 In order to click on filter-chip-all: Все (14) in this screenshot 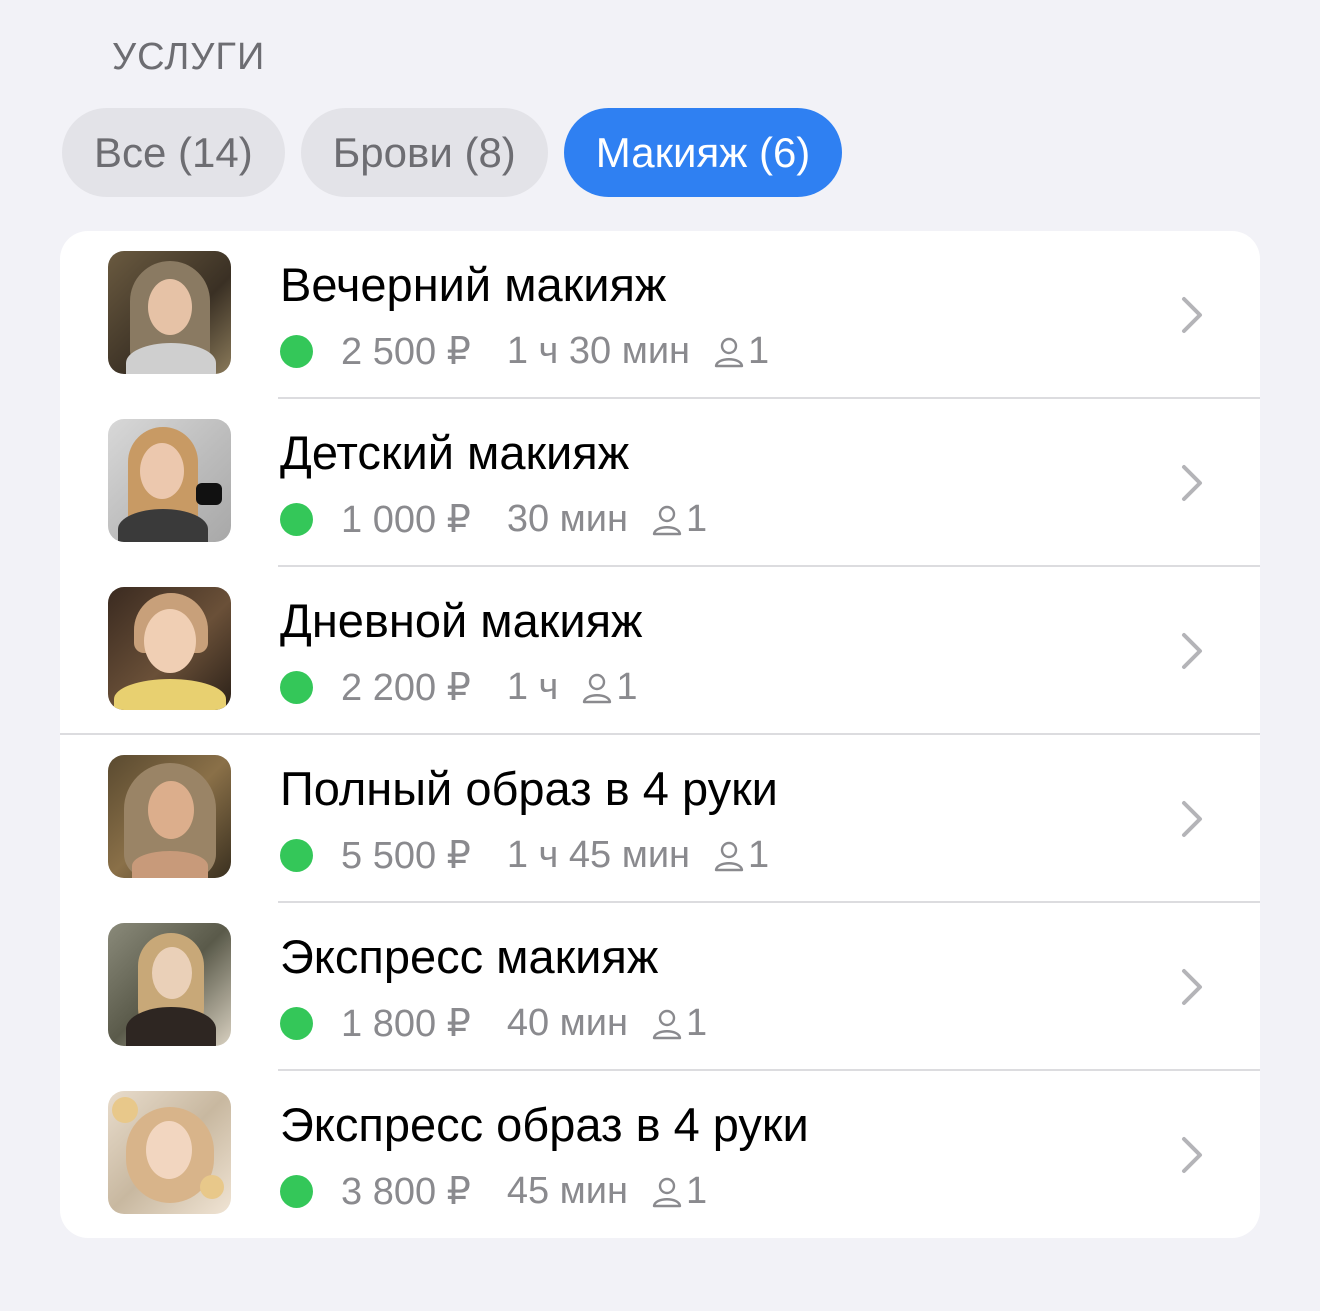, I will do `click(173, 152)`.